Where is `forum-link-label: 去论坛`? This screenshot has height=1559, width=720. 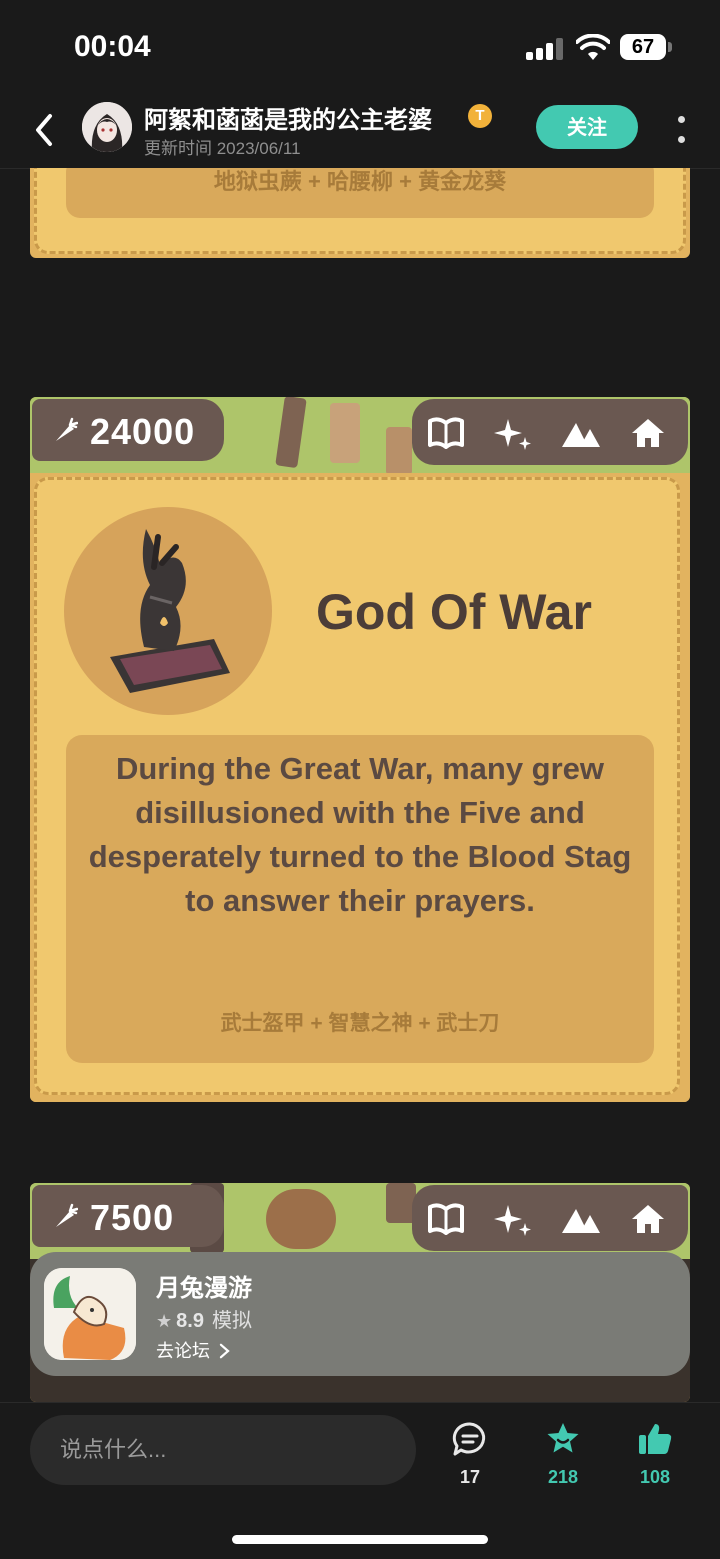 forum-link-label: 去论坛 is located at coordinates (183, 1351).